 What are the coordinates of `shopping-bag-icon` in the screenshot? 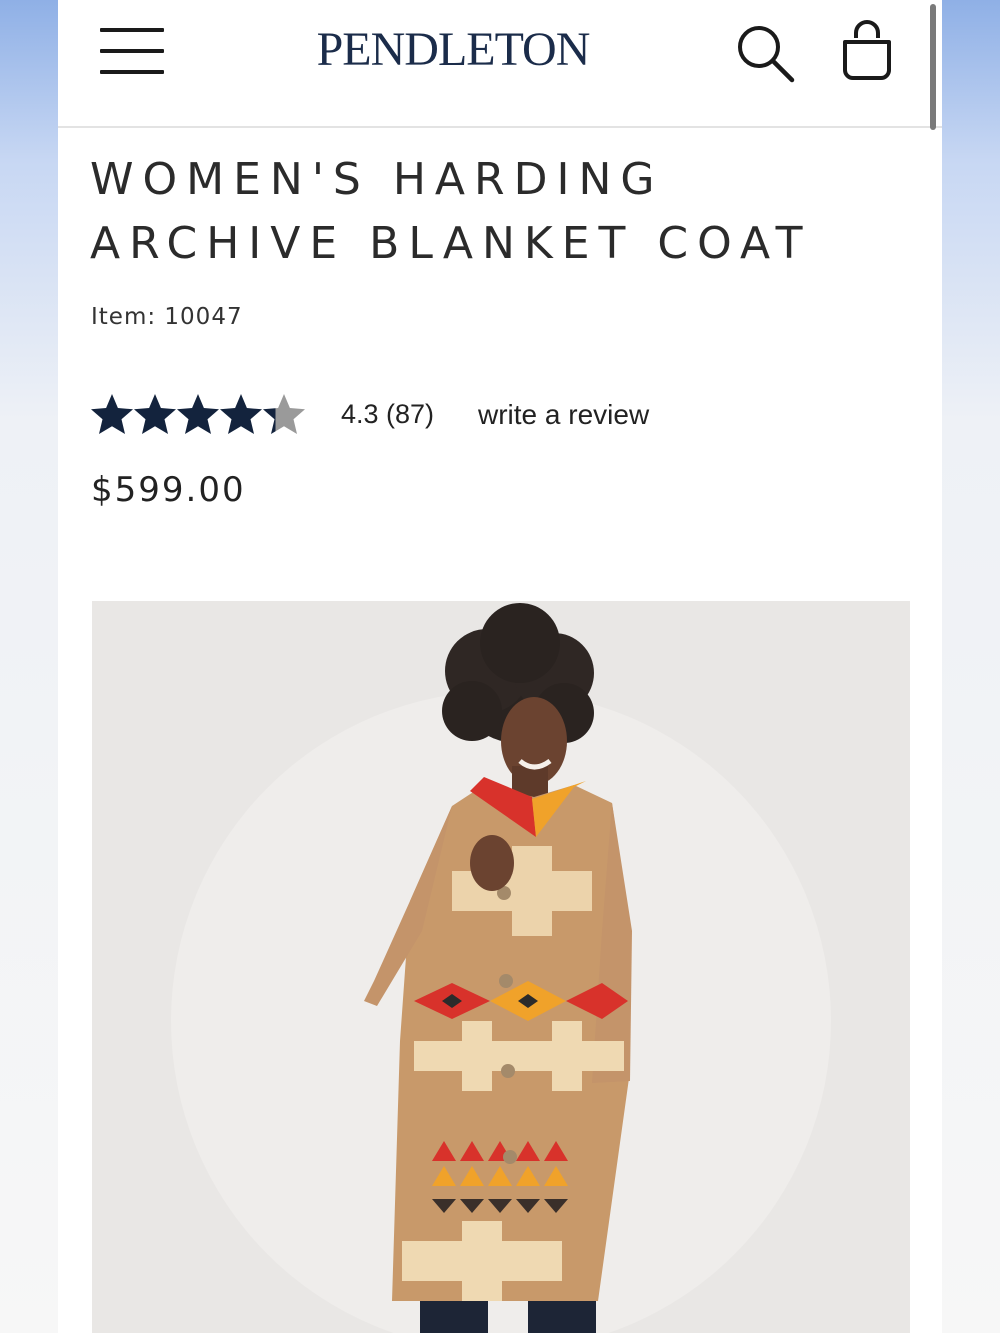 It's located at (867, 50).